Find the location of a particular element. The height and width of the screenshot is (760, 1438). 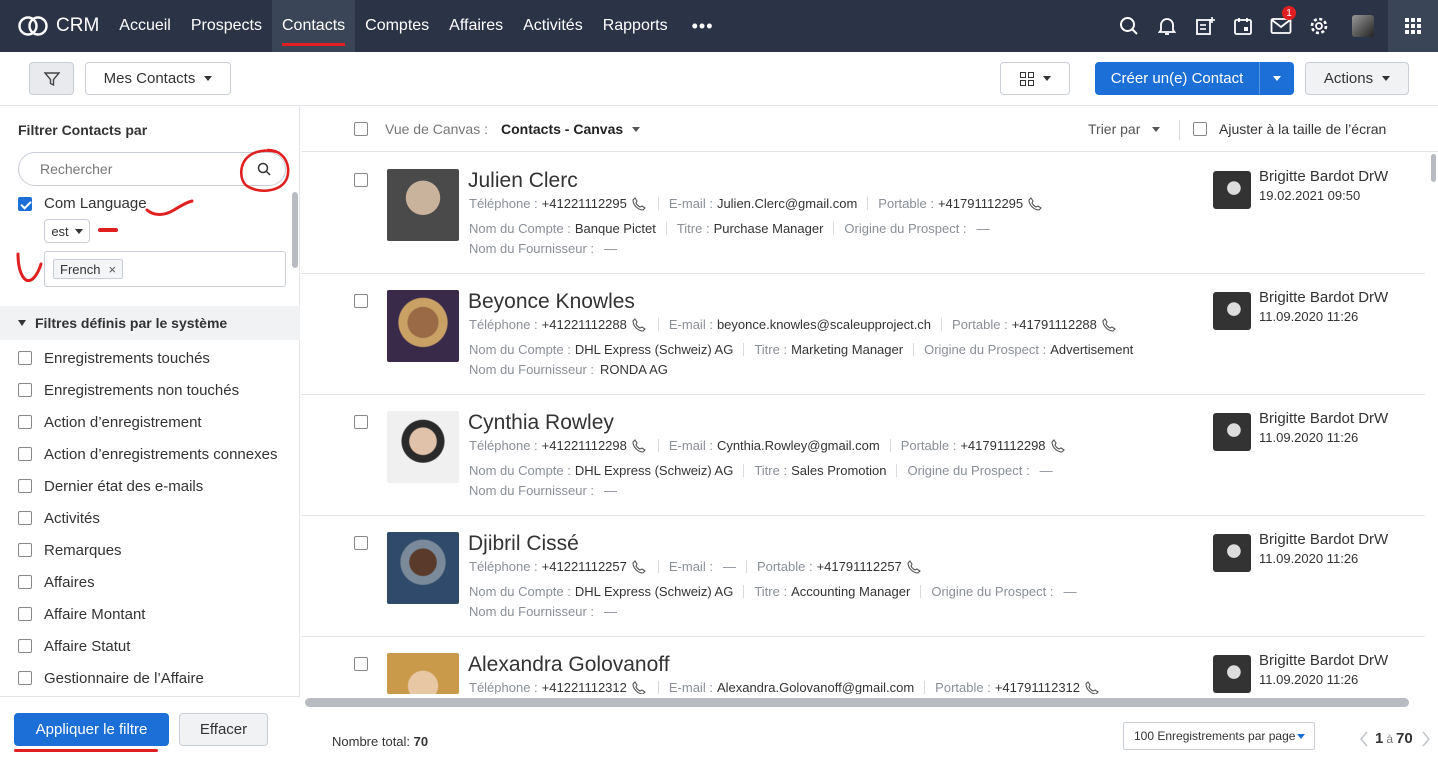

system-filters-header: Filtres définis par le système is located at coordinates (150, 323).